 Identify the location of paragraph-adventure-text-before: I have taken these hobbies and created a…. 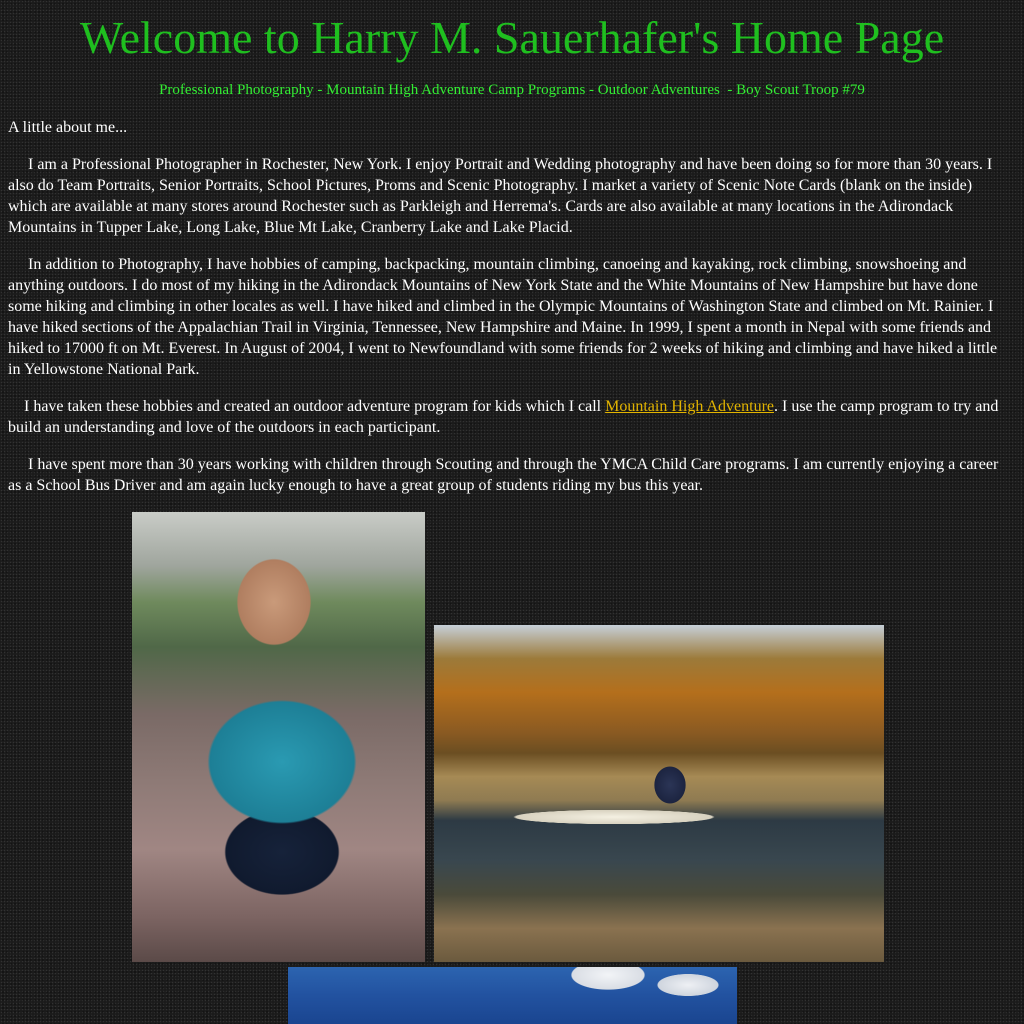
(315, 406).